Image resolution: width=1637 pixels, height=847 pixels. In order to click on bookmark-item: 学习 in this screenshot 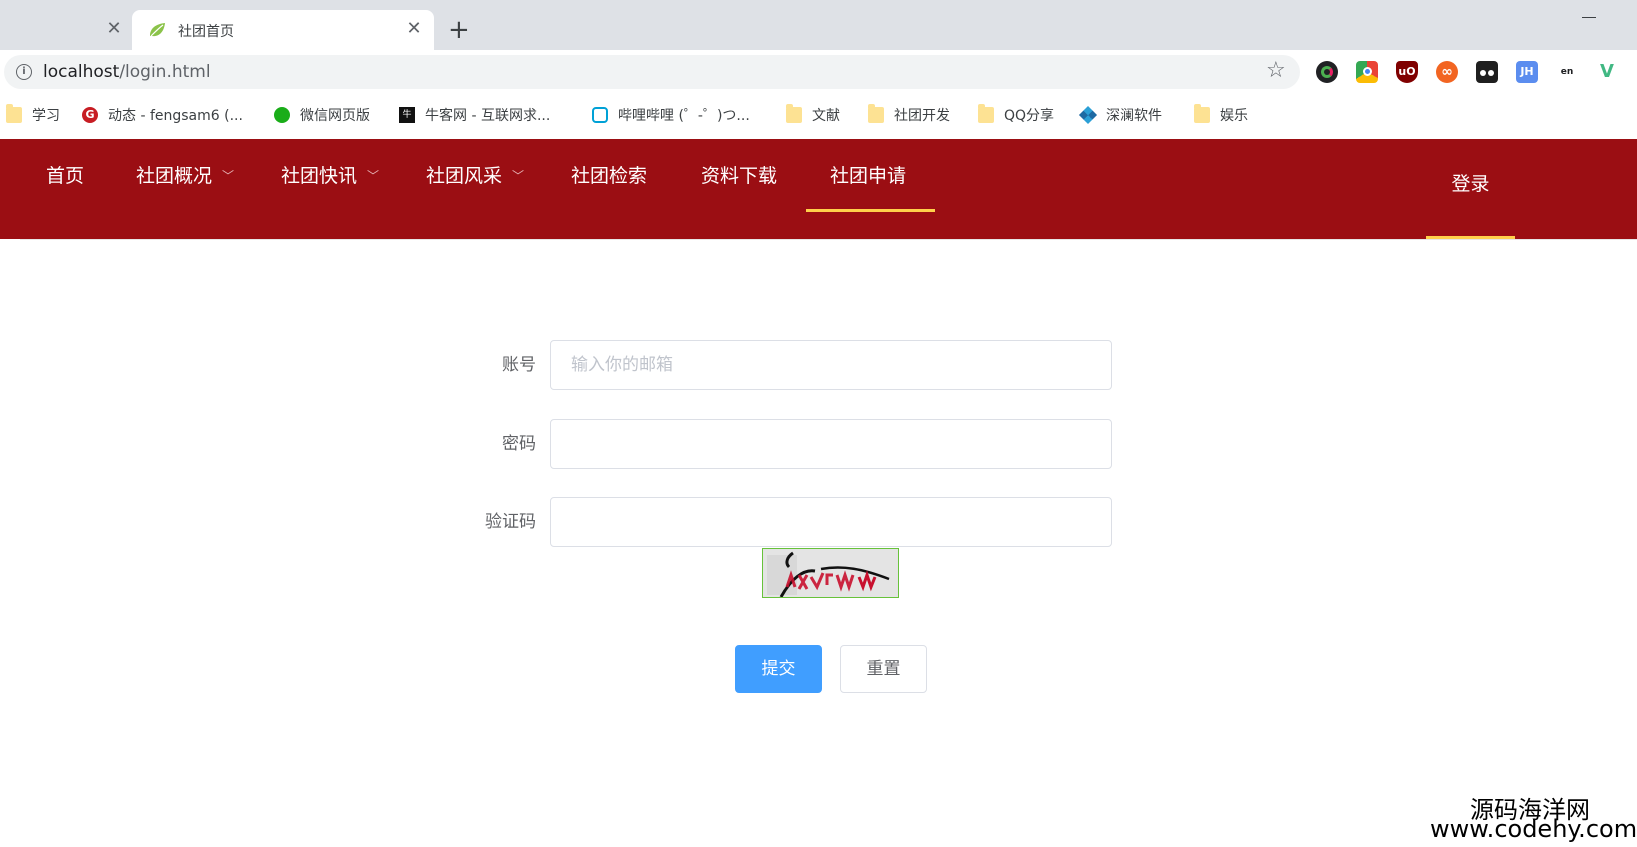, I will do `click(33, 115)`.